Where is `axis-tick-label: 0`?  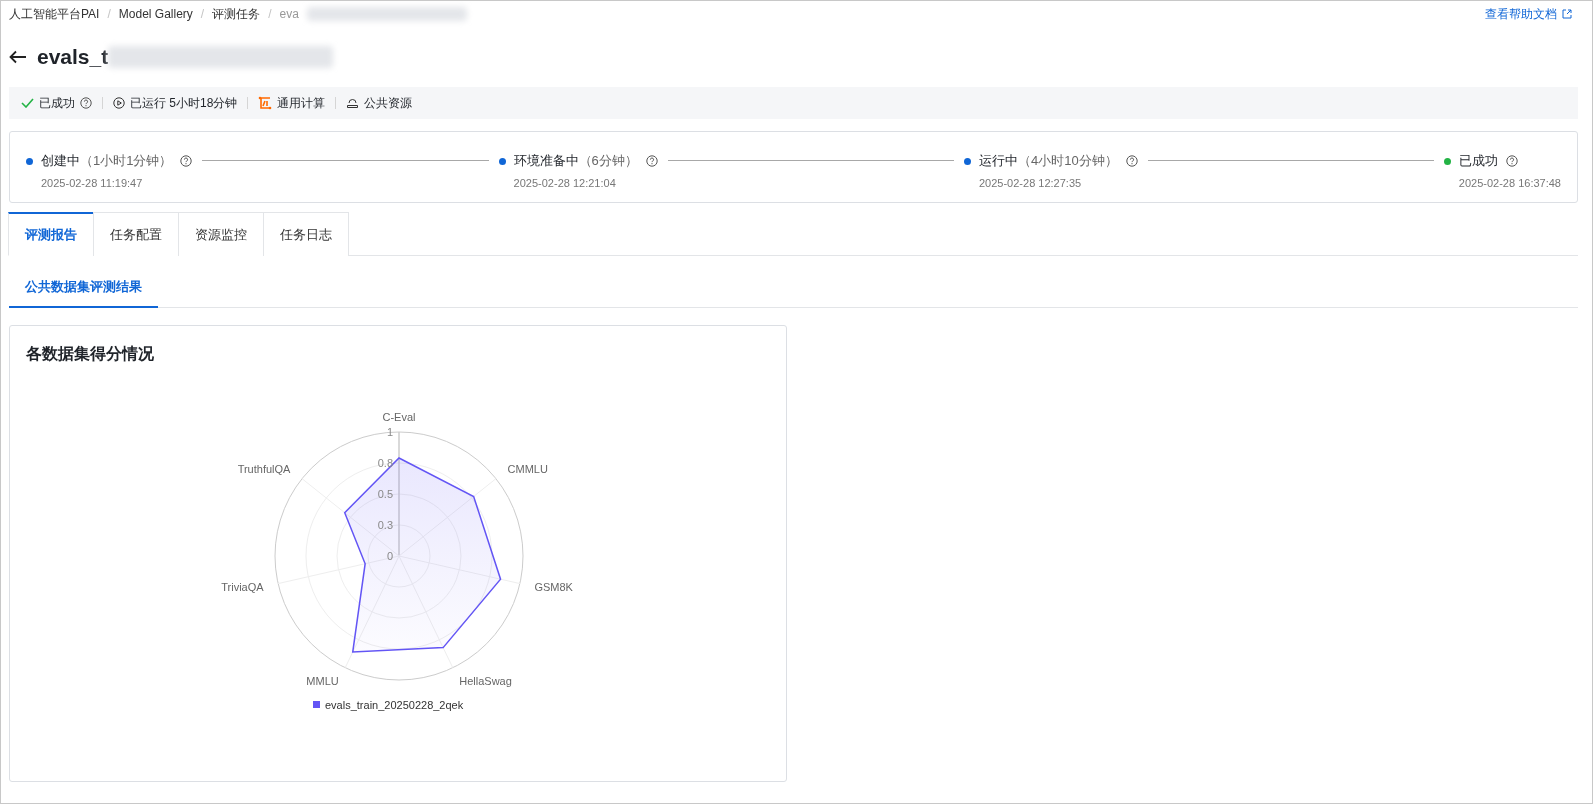 axis-tick-label: 0 is located at coordinates (389, 556).